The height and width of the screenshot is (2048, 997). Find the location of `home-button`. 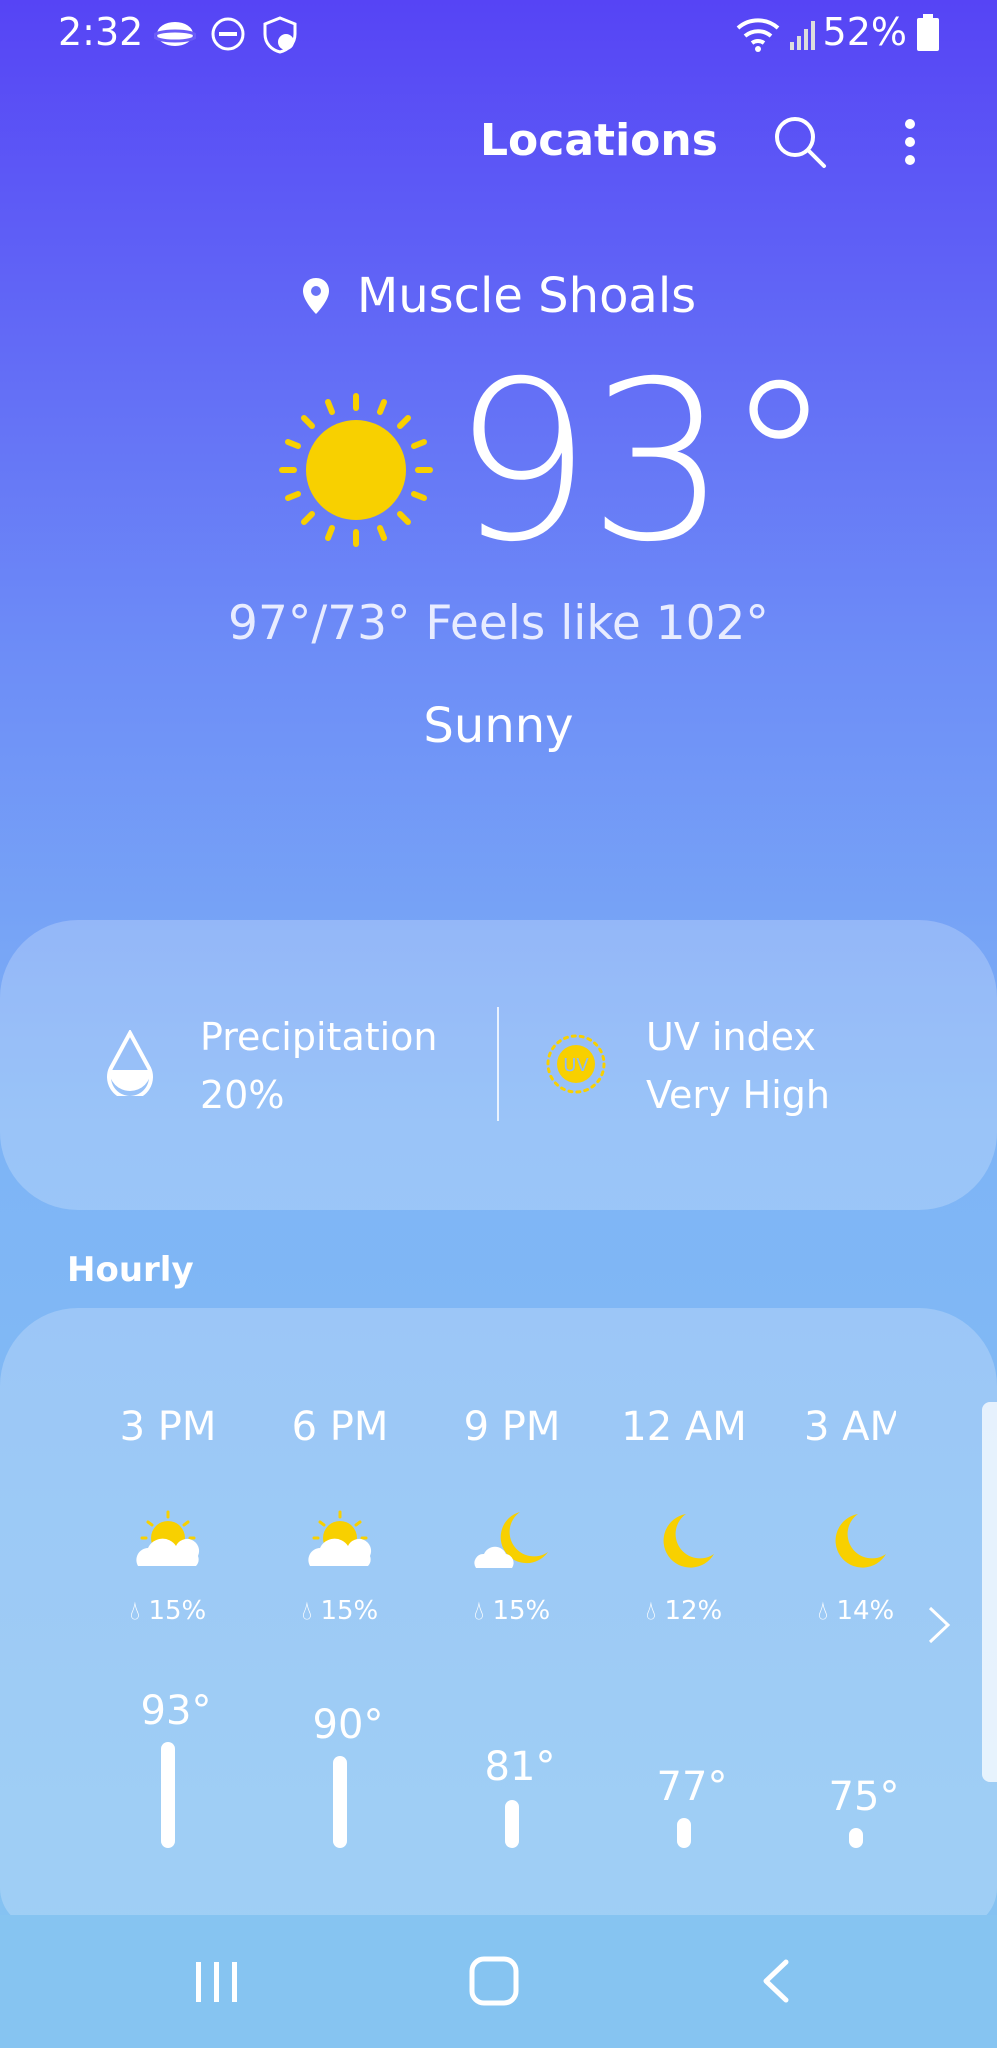

home-button is located at coordinates (494, 1981).